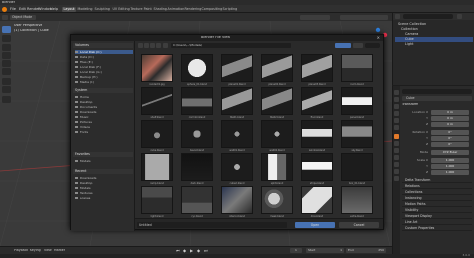 This screenshot has width=474, height=258. What do you see at coordinates (237, 137) in the screenshot?
I see `file-thumbnail: wall01.blend` at bounding box center [237, 137].